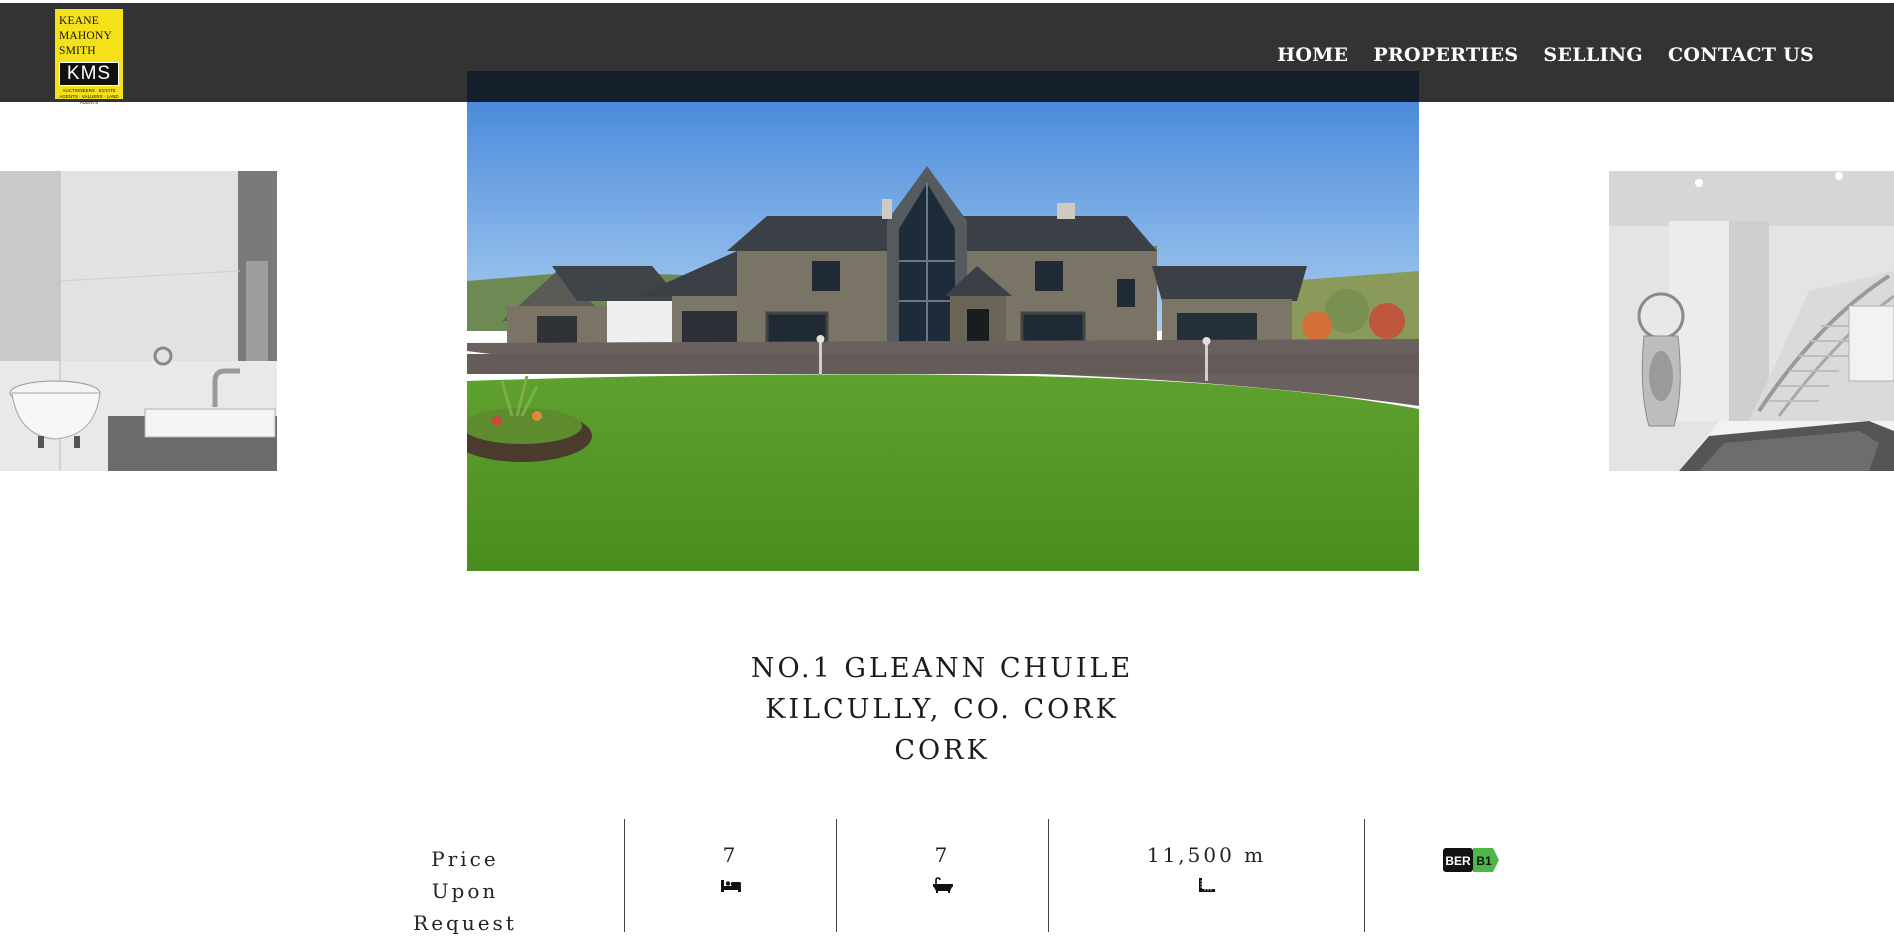 This screenshot has height=939, width=1894. Describe the element at coordinates (730, 868) in the screenshot. I see `bedrooms-stat: 7` at that location.